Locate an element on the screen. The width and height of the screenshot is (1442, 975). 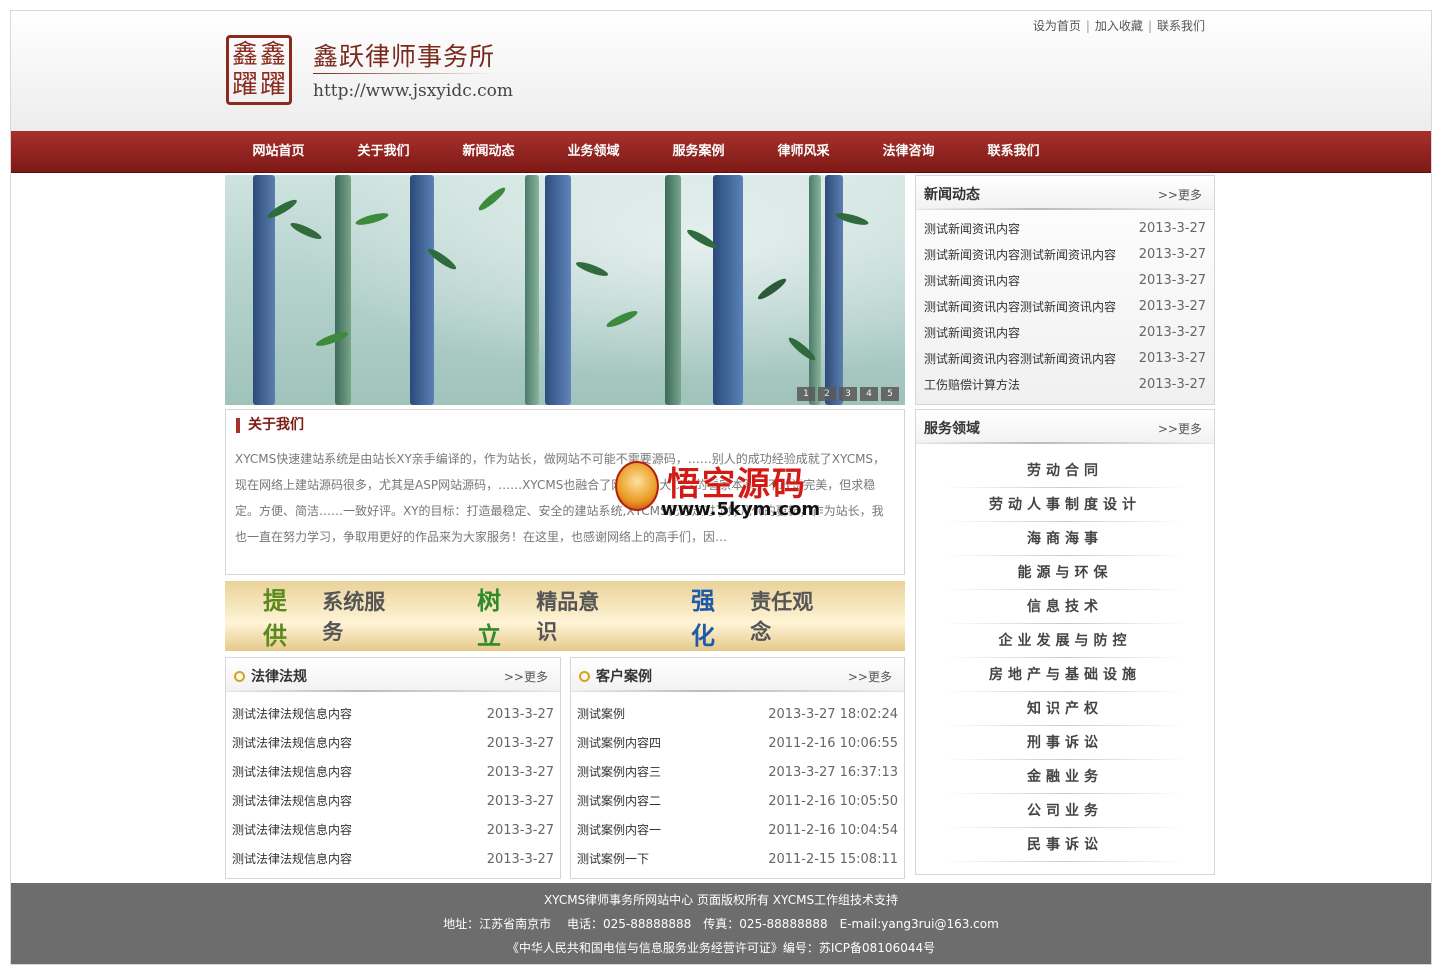
service-item: 房地产与基础设施 is located at coordinates (1065, 675).